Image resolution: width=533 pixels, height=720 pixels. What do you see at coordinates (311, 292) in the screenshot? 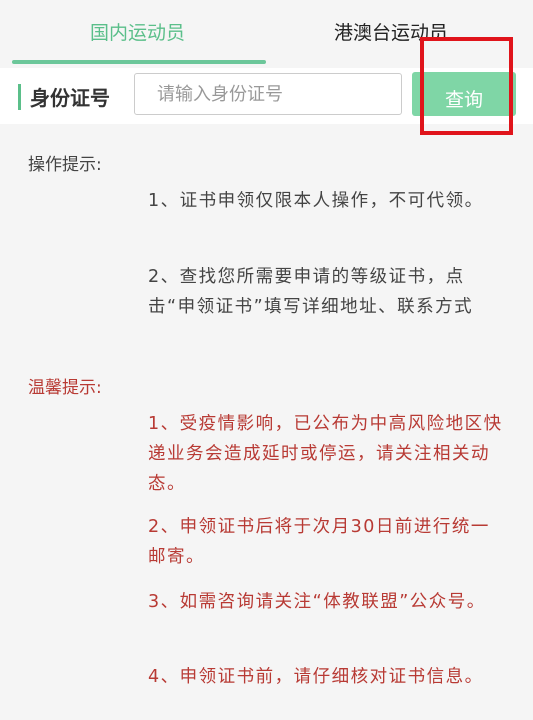
I see `operation-tip-item: 2、查找您所需要申请的等级证书，点击“申领证书”填写详细地址、联系方式` at bounding box center [311, 292].